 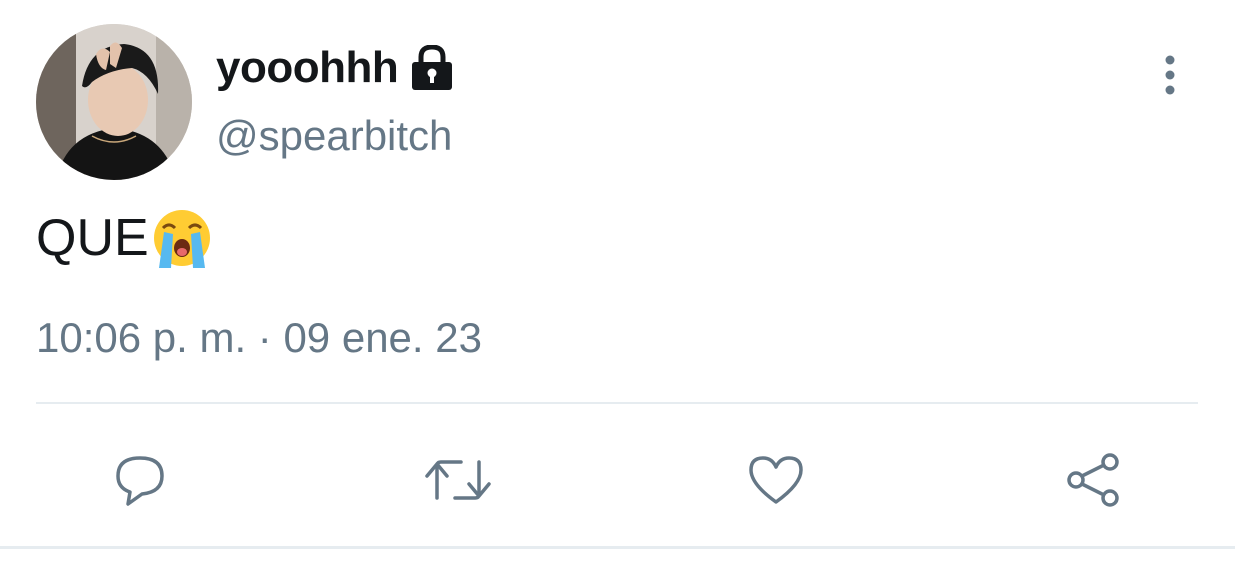 I want to click on author-row: yooohhh, so click(x=335, y=68).